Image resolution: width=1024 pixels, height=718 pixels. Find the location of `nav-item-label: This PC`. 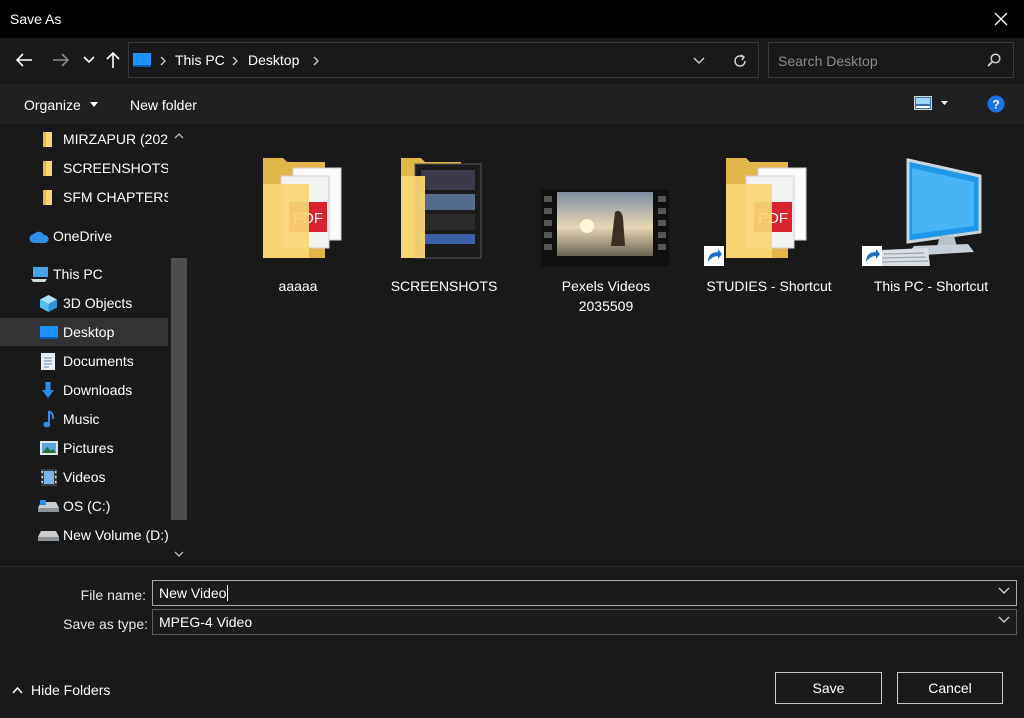

nav-item-label: This PC is located at coordinates (78, 274).